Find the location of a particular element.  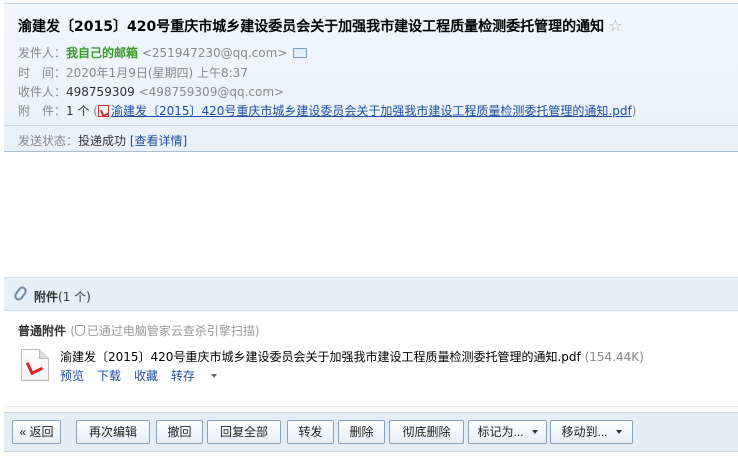

delete-button: 删除 is located at coordinates (361, 432).